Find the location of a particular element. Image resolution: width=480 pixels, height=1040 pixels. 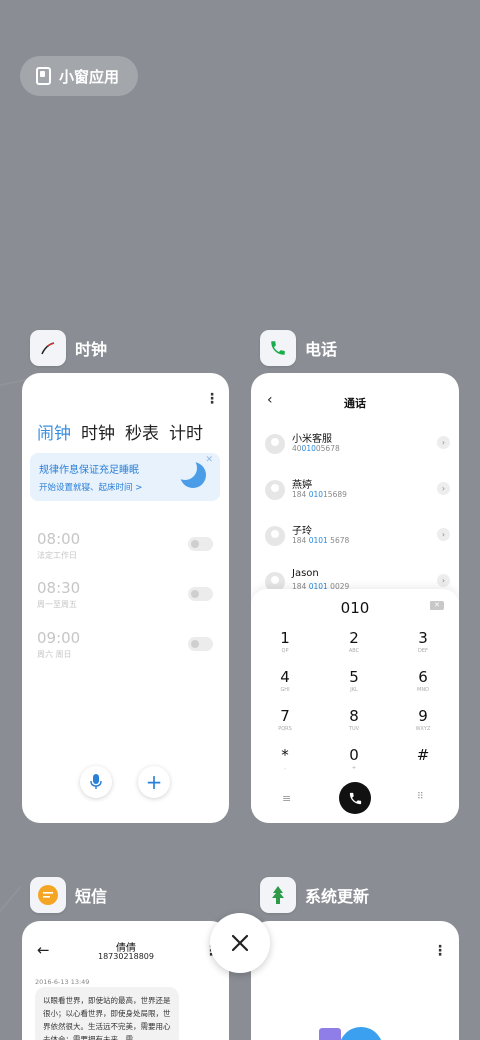

alarm-repeat: 周一至周五 is located at coordinates (57, 604).